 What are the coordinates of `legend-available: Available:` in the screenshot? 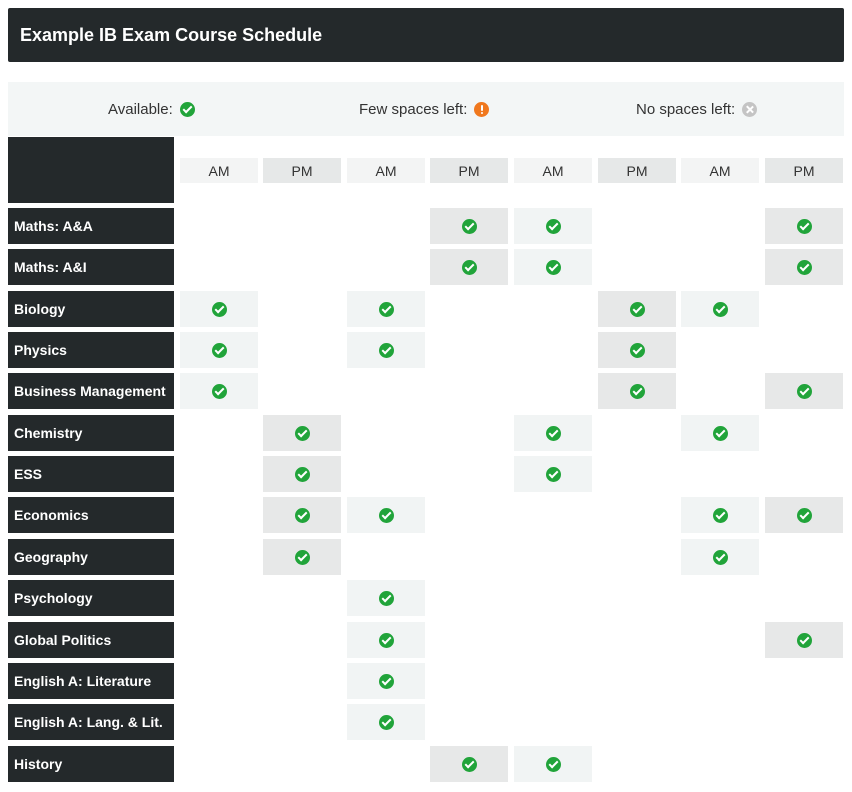 It's located at (151, 109).